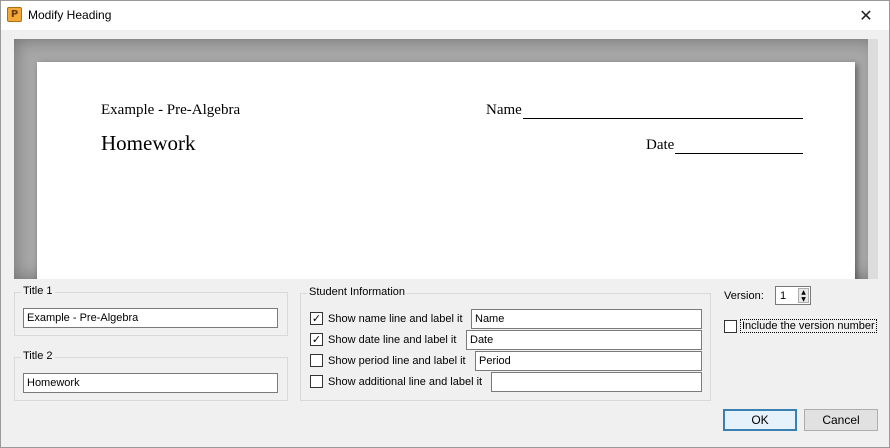 This screenshot has width=890, height=448. I want to click on close-button: ✕, so click(866, 15).